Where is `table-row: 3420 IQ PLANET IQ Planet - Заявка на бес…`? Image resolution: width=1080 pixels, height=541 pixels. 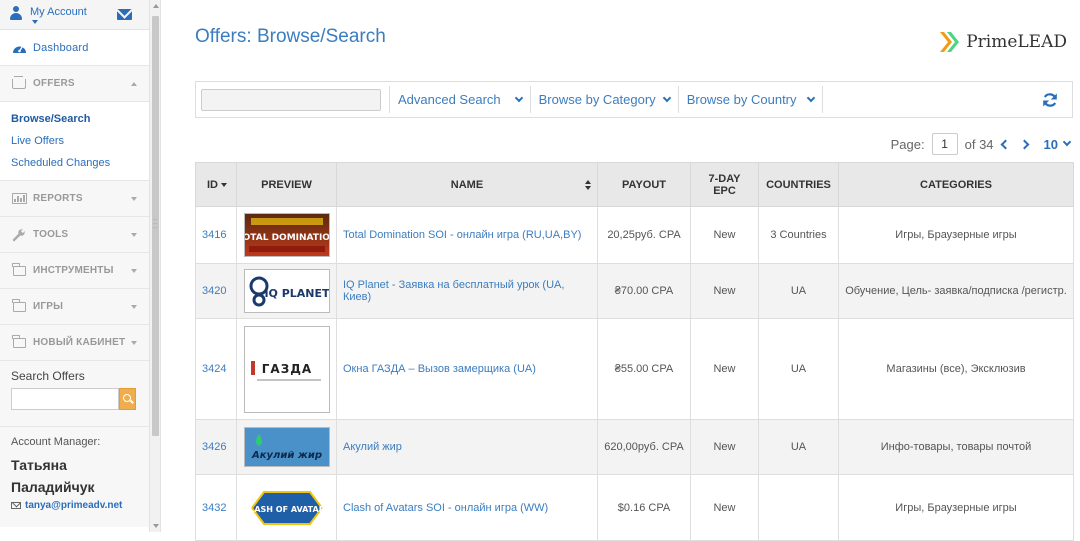
table-row: 3420 IQ PLANET IQ Planet - Заявка на бес… is located at coordinates (634, 291).